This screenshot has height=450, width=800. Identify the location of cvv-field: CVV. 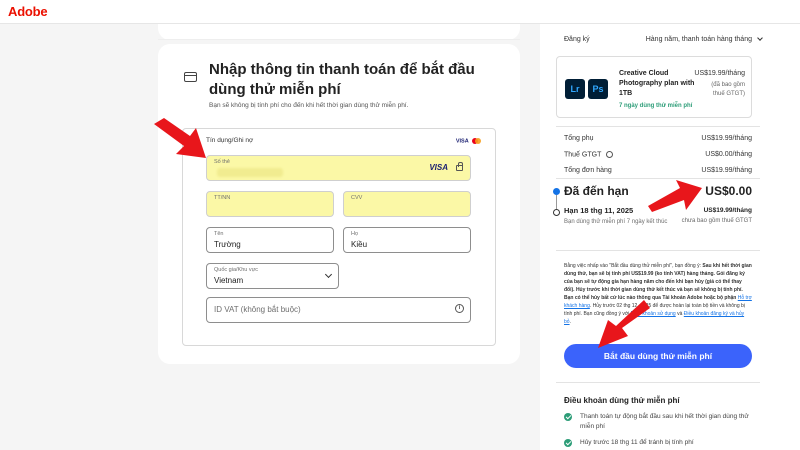
(407, 204).